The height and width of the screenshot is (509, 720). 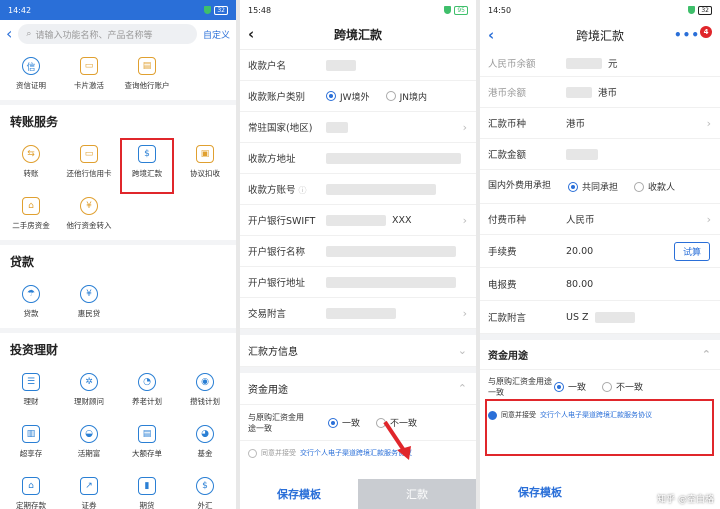 What do you see at coordinates (89, 488) in the screenshot?
I see `service-stock: ↗ 证券` at bounding box center [89, 488].